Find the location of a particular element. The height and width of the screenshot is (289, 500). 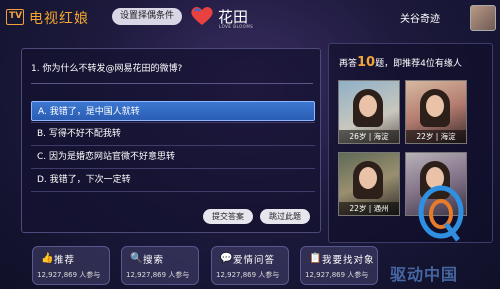

app-title: 电视红娘 is located at coordinates (59, 19).